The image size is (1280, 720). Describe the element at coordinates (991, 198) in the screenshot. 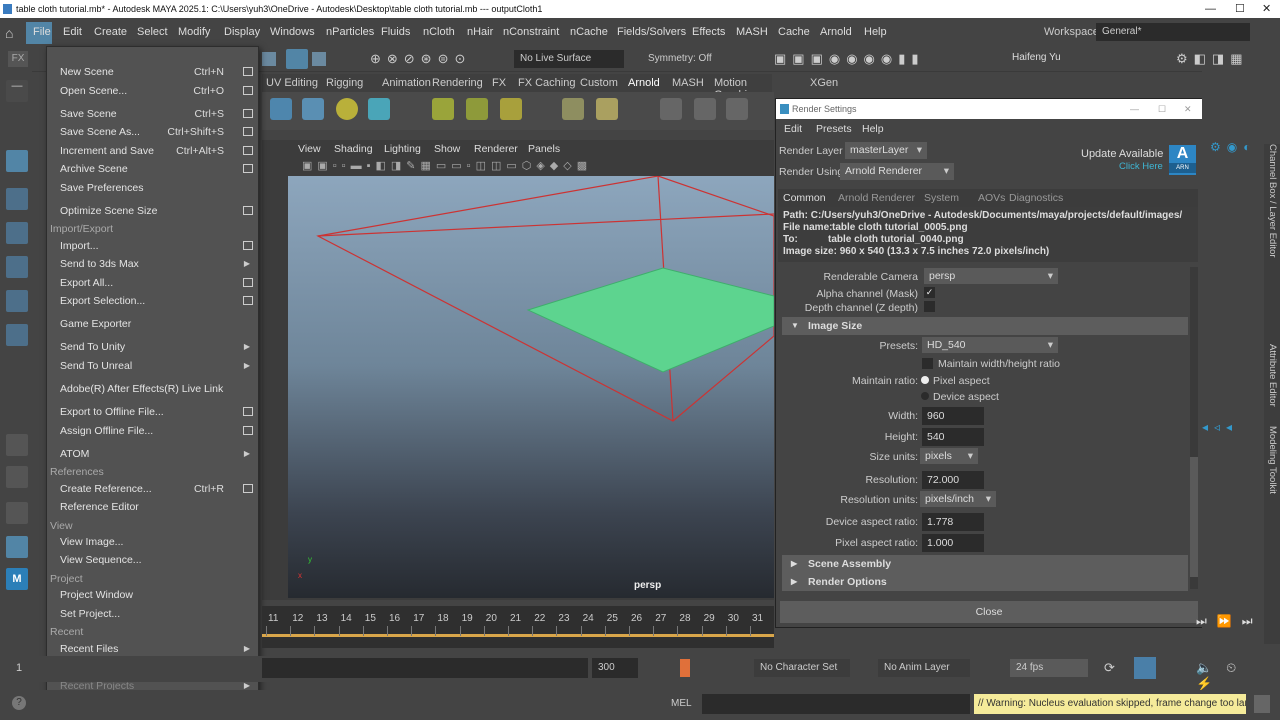

I see `tab-aovs: AOVs` at that location.